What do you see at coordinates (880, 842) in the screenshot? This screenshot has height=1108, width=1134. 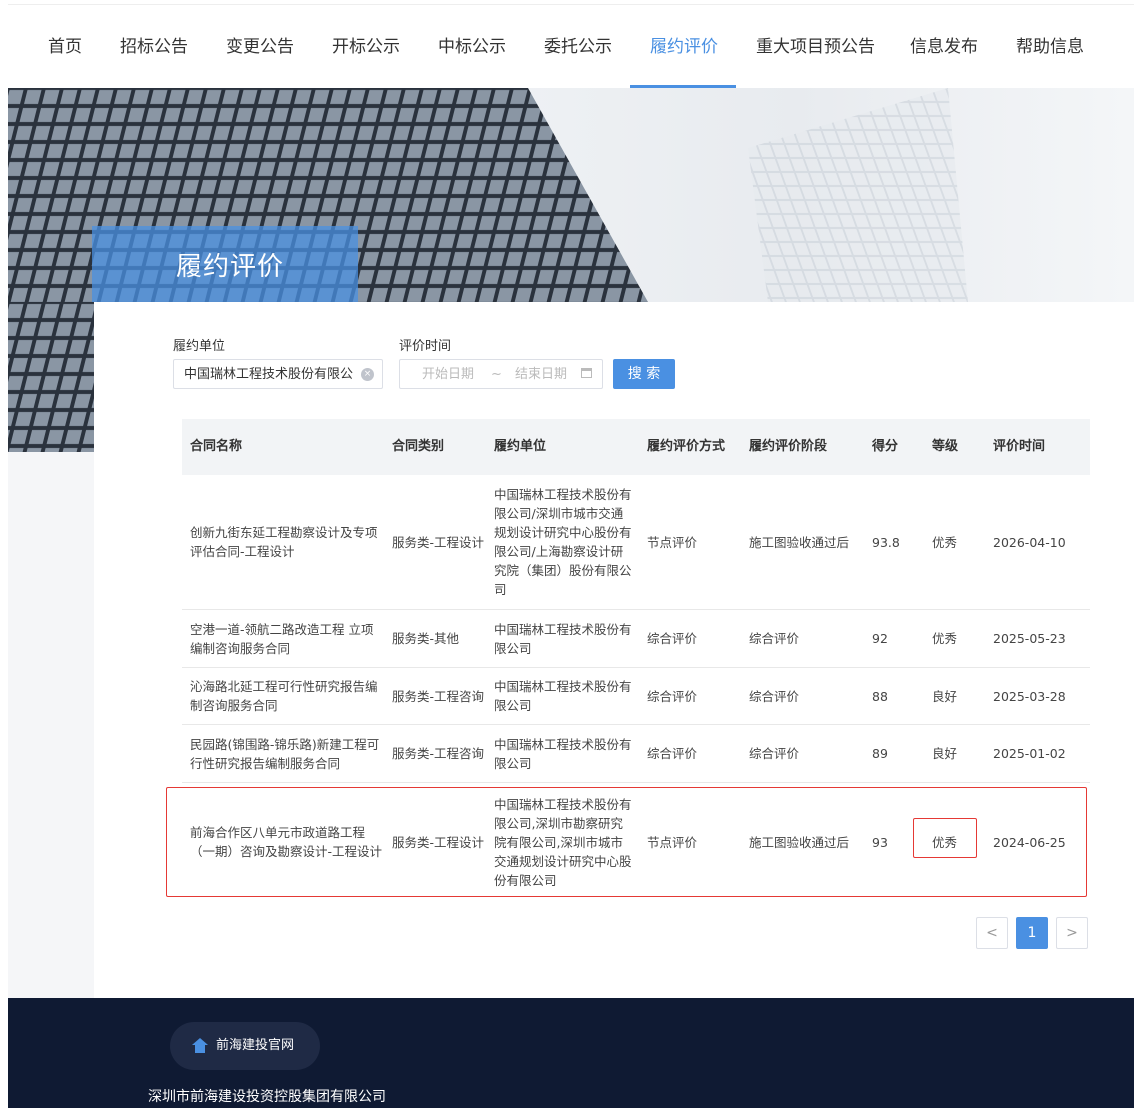 I see `cell-score: 93` at bounding box center [880, 842].